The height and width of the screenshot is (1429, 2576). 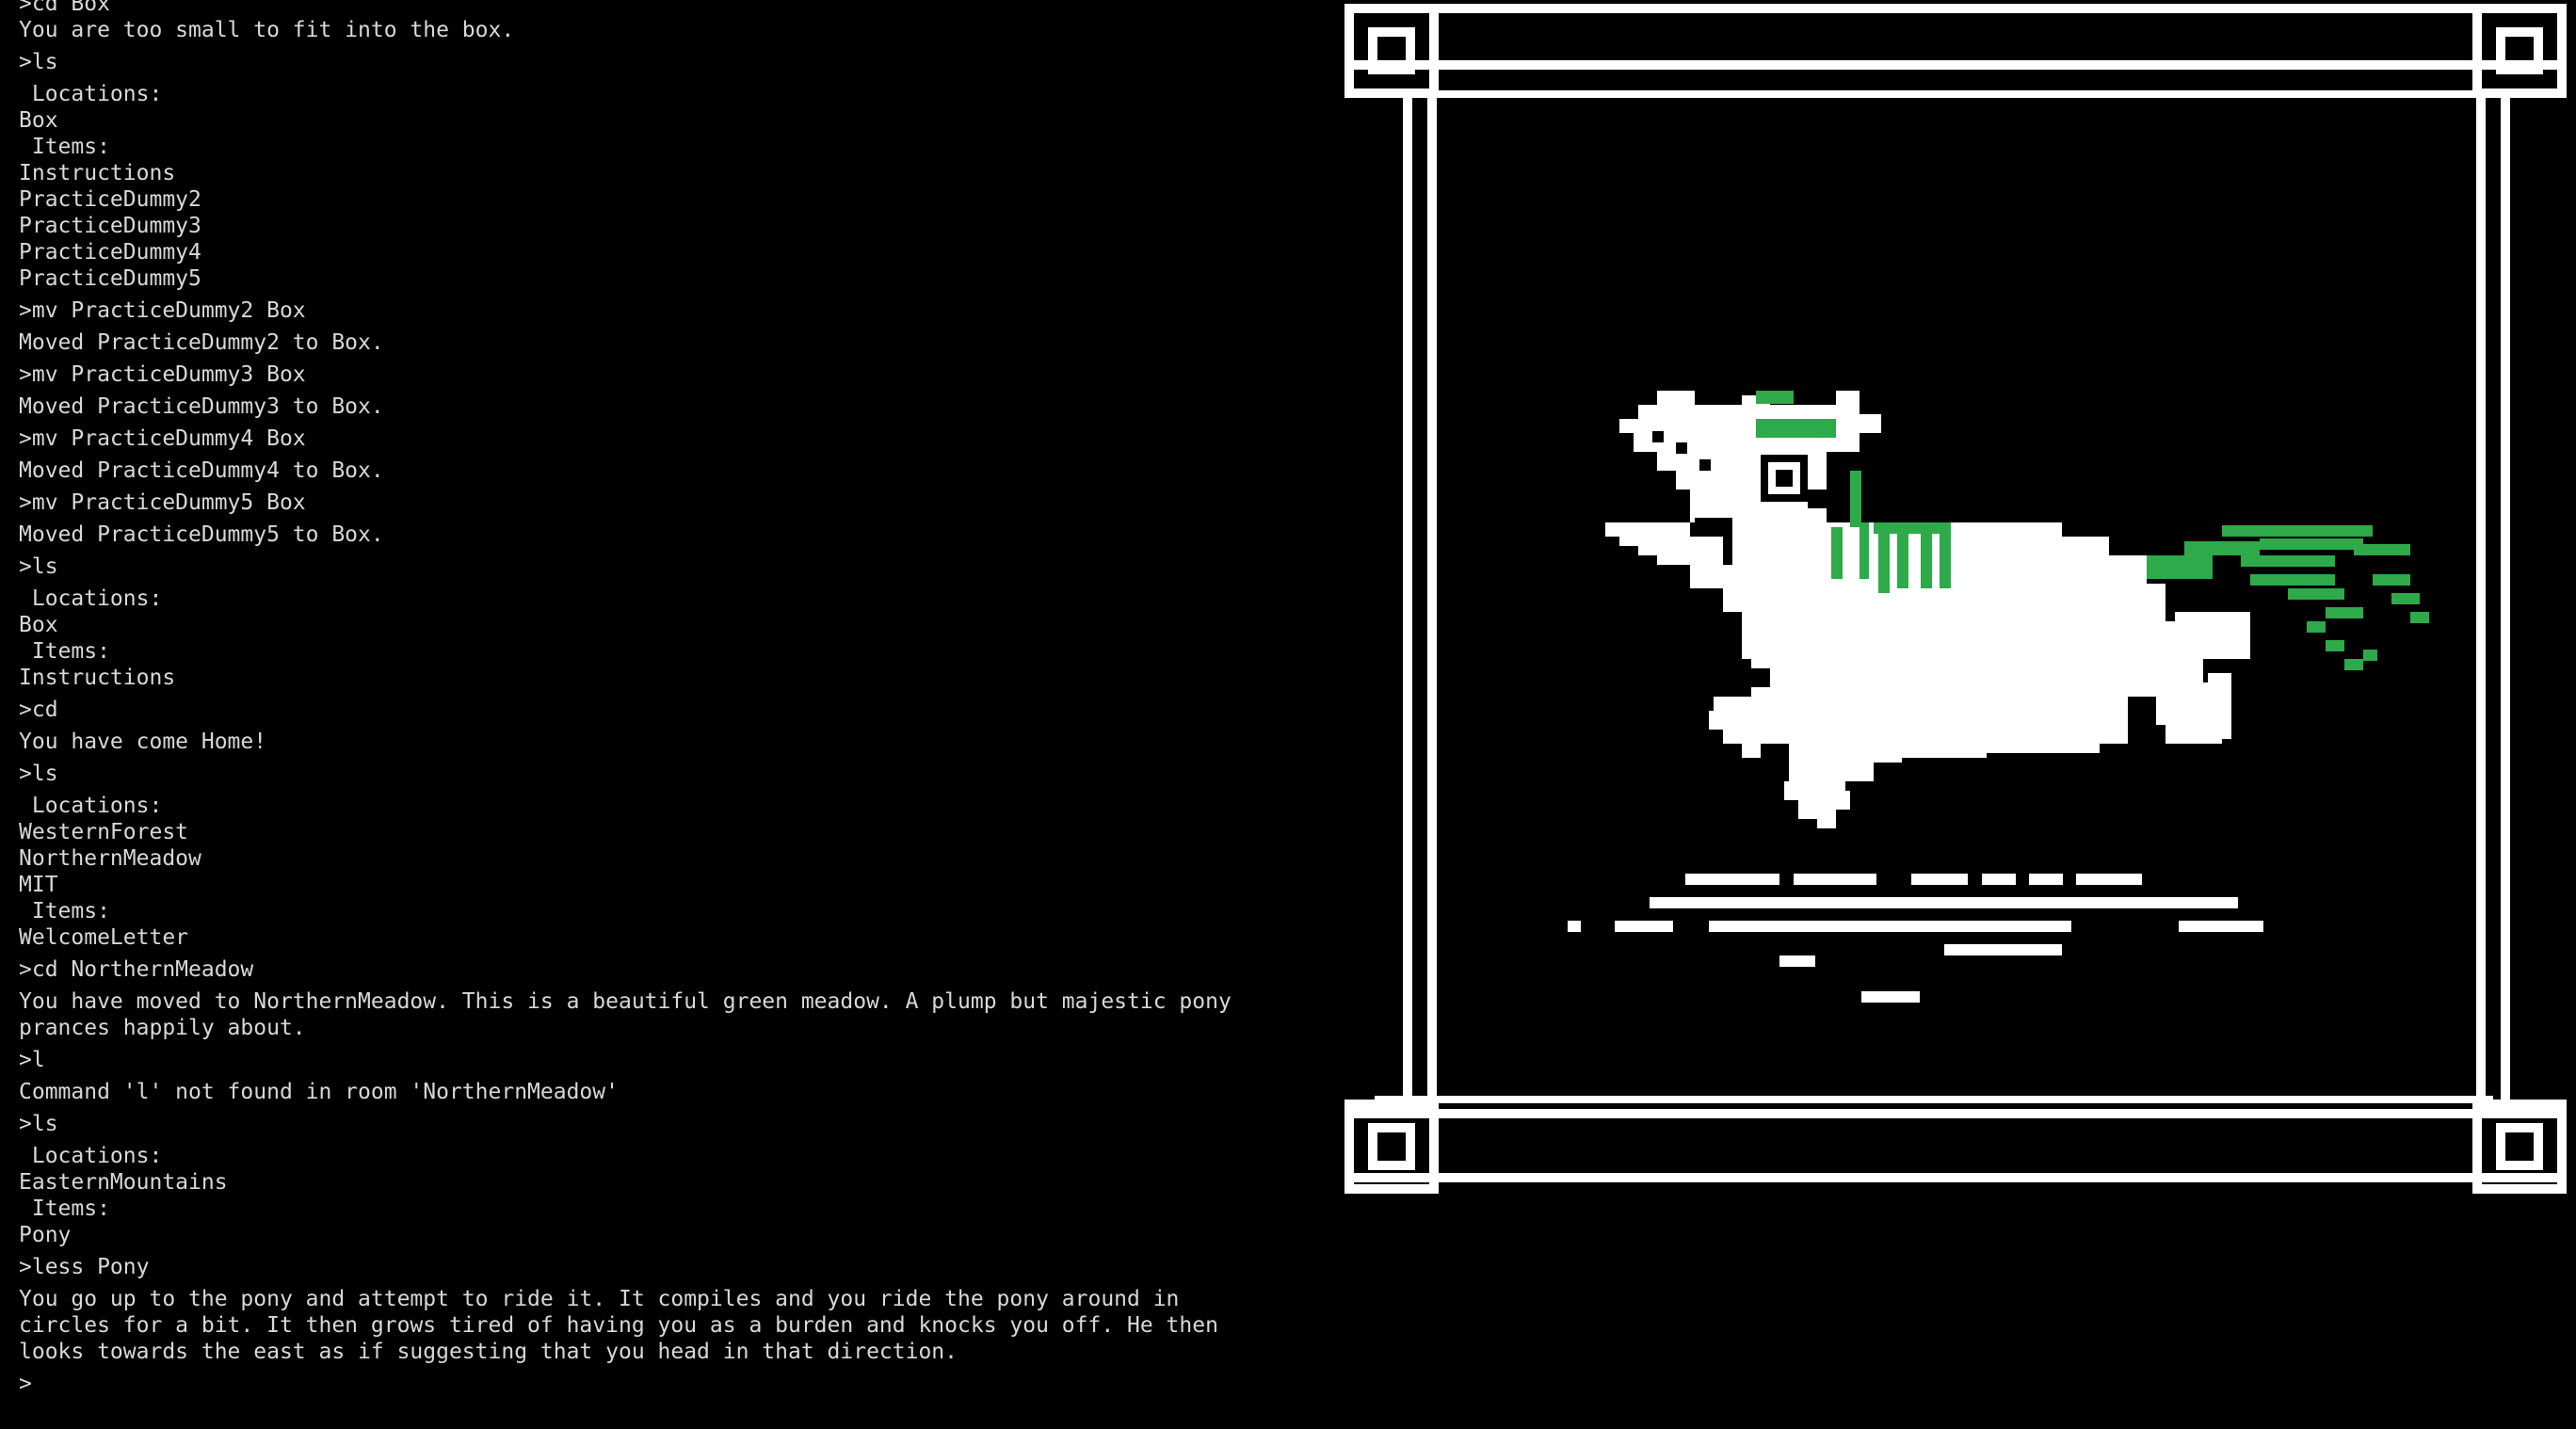 I want to click on pony-tail, so click(x=2288, y=597).